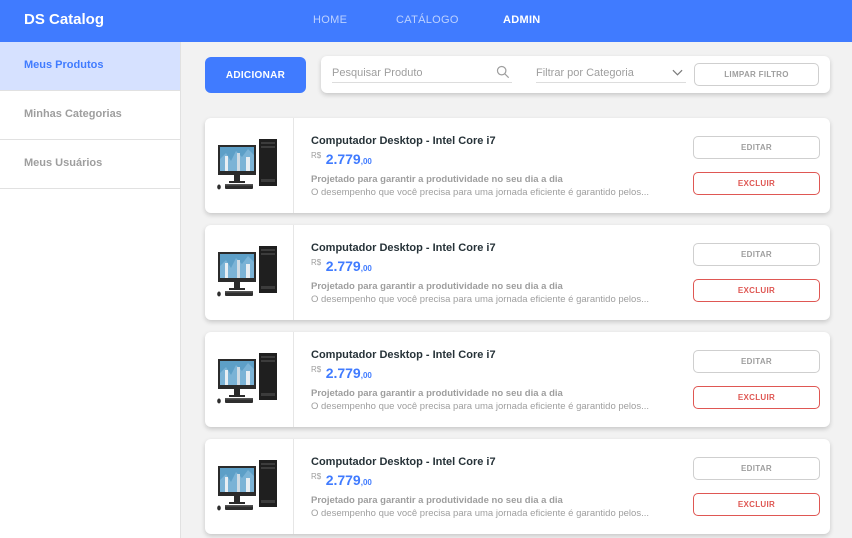  Describe the element at coordinates (64, 19) in the screenshot. I see `brand-logo: DS Catalog` at that location.